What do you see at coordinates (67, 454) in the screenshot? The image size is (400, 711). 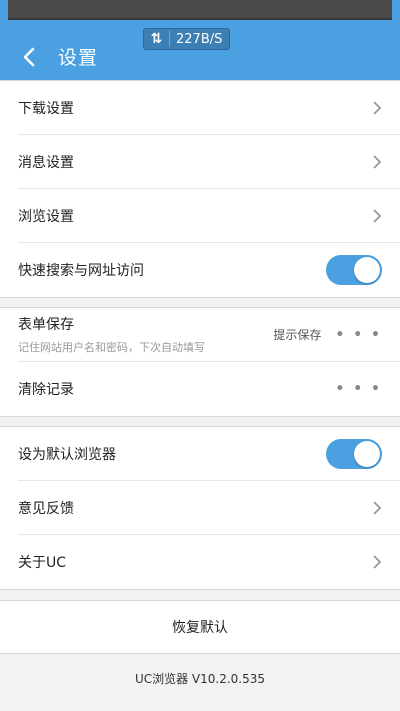 I see `setting-label: 设为默认浏览器` at bounding box center [67, 454].